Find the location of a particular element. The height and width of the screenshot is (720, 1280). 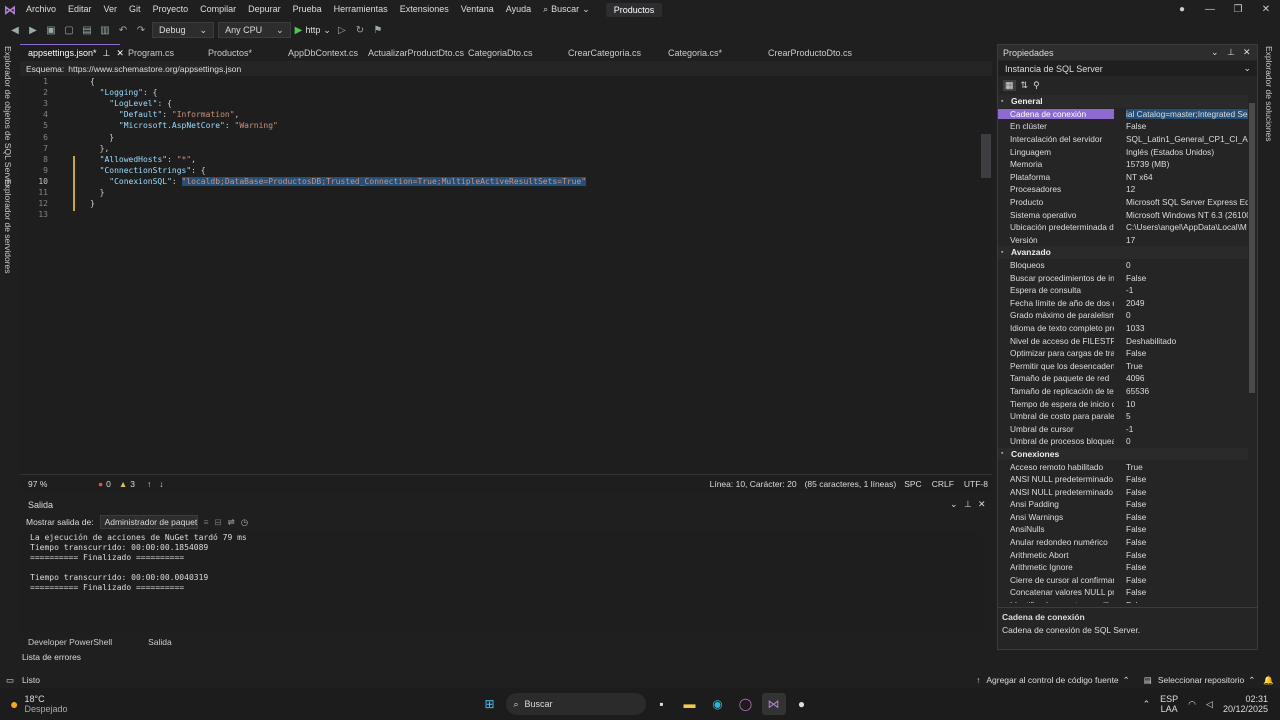

document-tab: CrearProductoDto.cs is located at coordinates (810, 52).